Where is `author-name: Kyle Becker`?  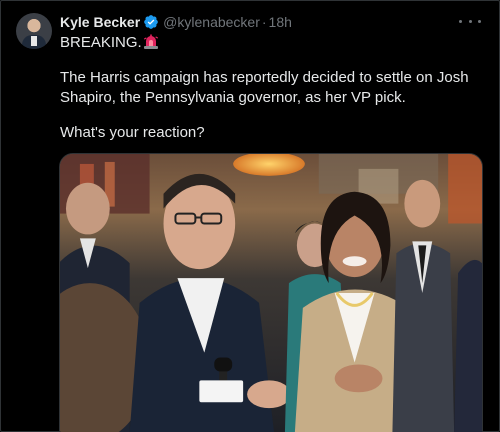 author-name: Kyle Becker is located at coordinates (100, 22).